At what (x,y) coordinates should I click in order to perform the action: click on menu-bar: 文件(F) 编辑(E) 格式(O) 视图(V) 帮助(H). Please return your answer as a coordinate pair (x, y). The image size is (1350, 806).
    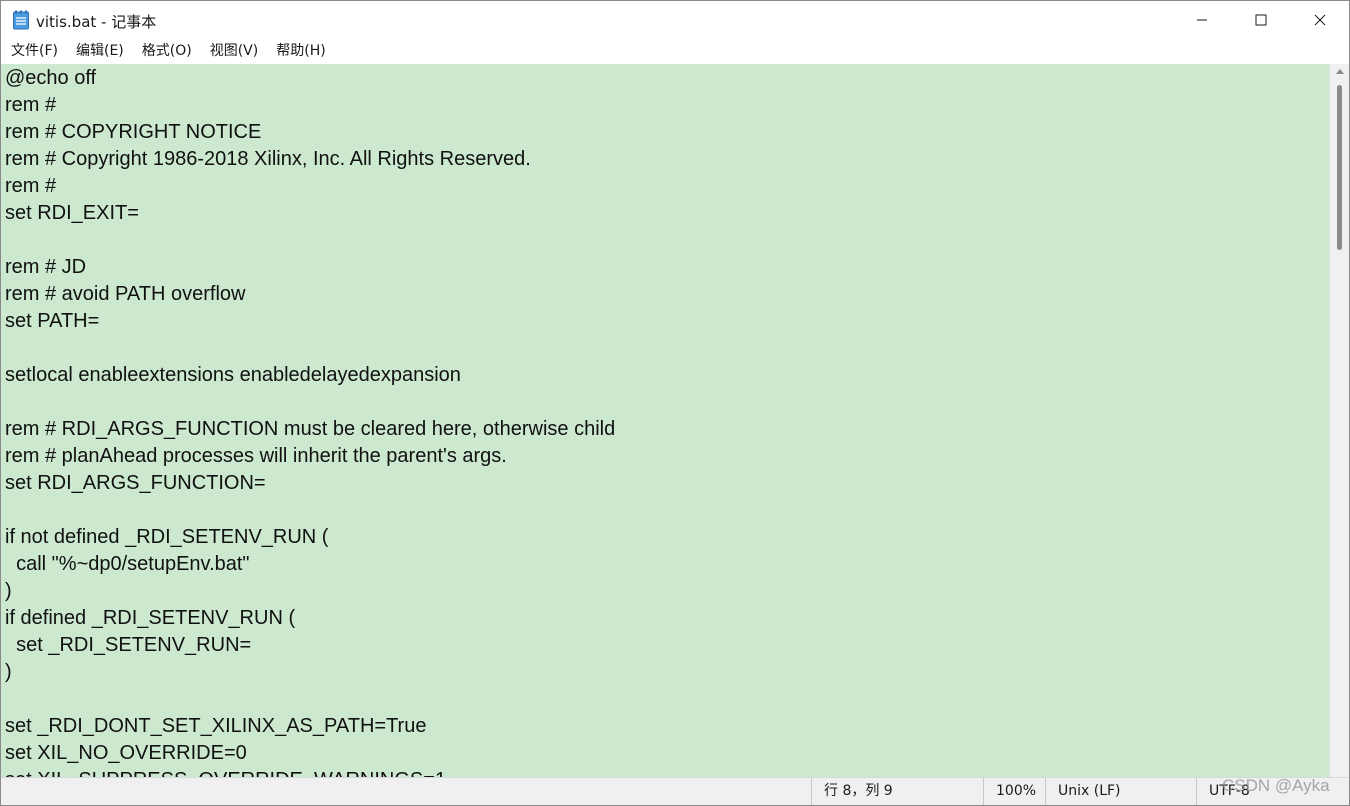
    Looking at the image, I should click on (675, 51).